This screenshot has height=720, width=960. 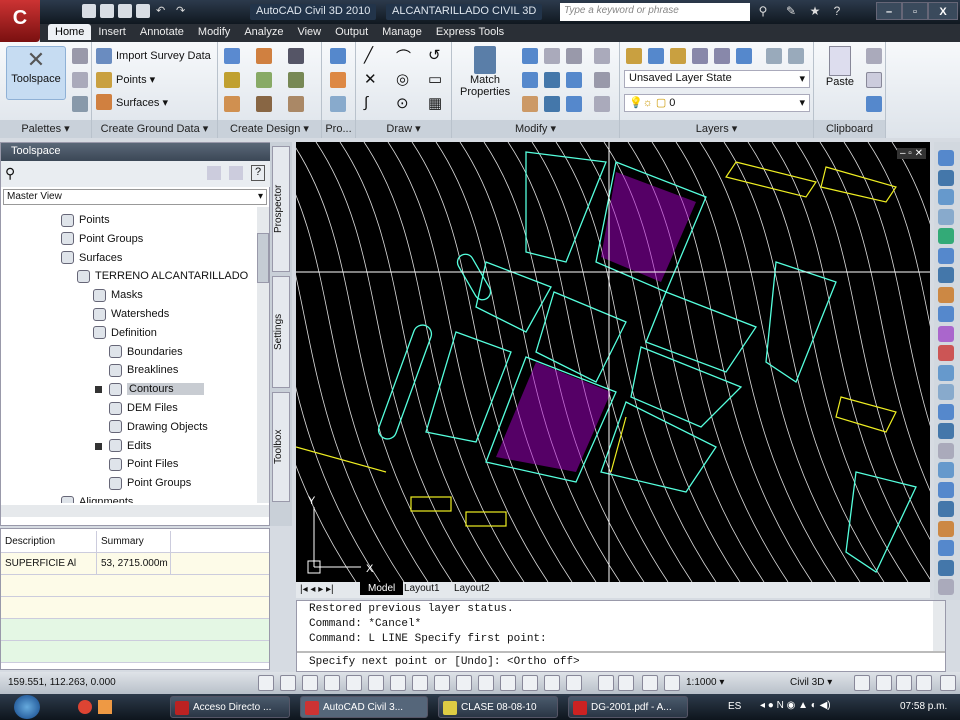 What do you see at coordinates (85, 707) in the screenshot?
I see `chrome-icon` at bounding box center [85, 707].